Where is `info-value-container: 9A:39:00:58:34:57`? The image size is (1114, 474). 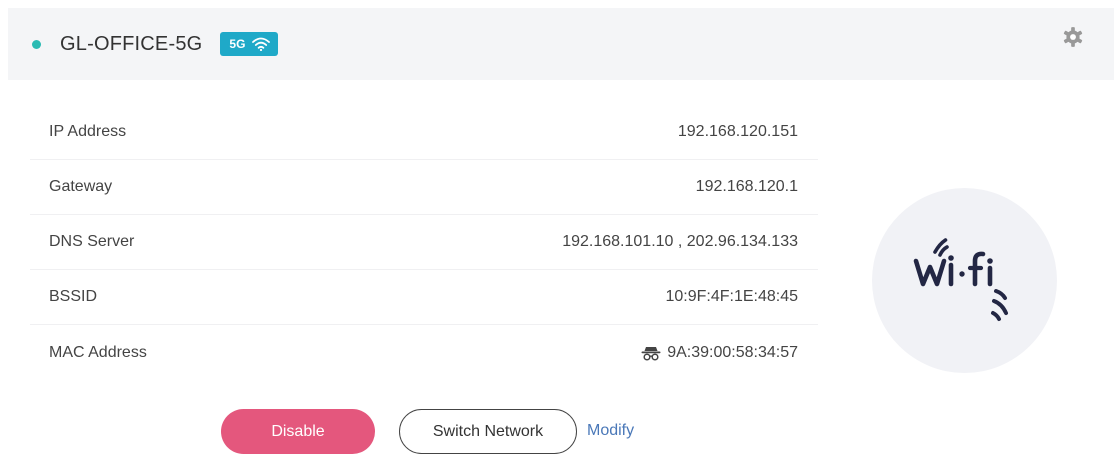
info-value-container: 9A:39:00:58:34:57 is located at coordinates (719, 353).